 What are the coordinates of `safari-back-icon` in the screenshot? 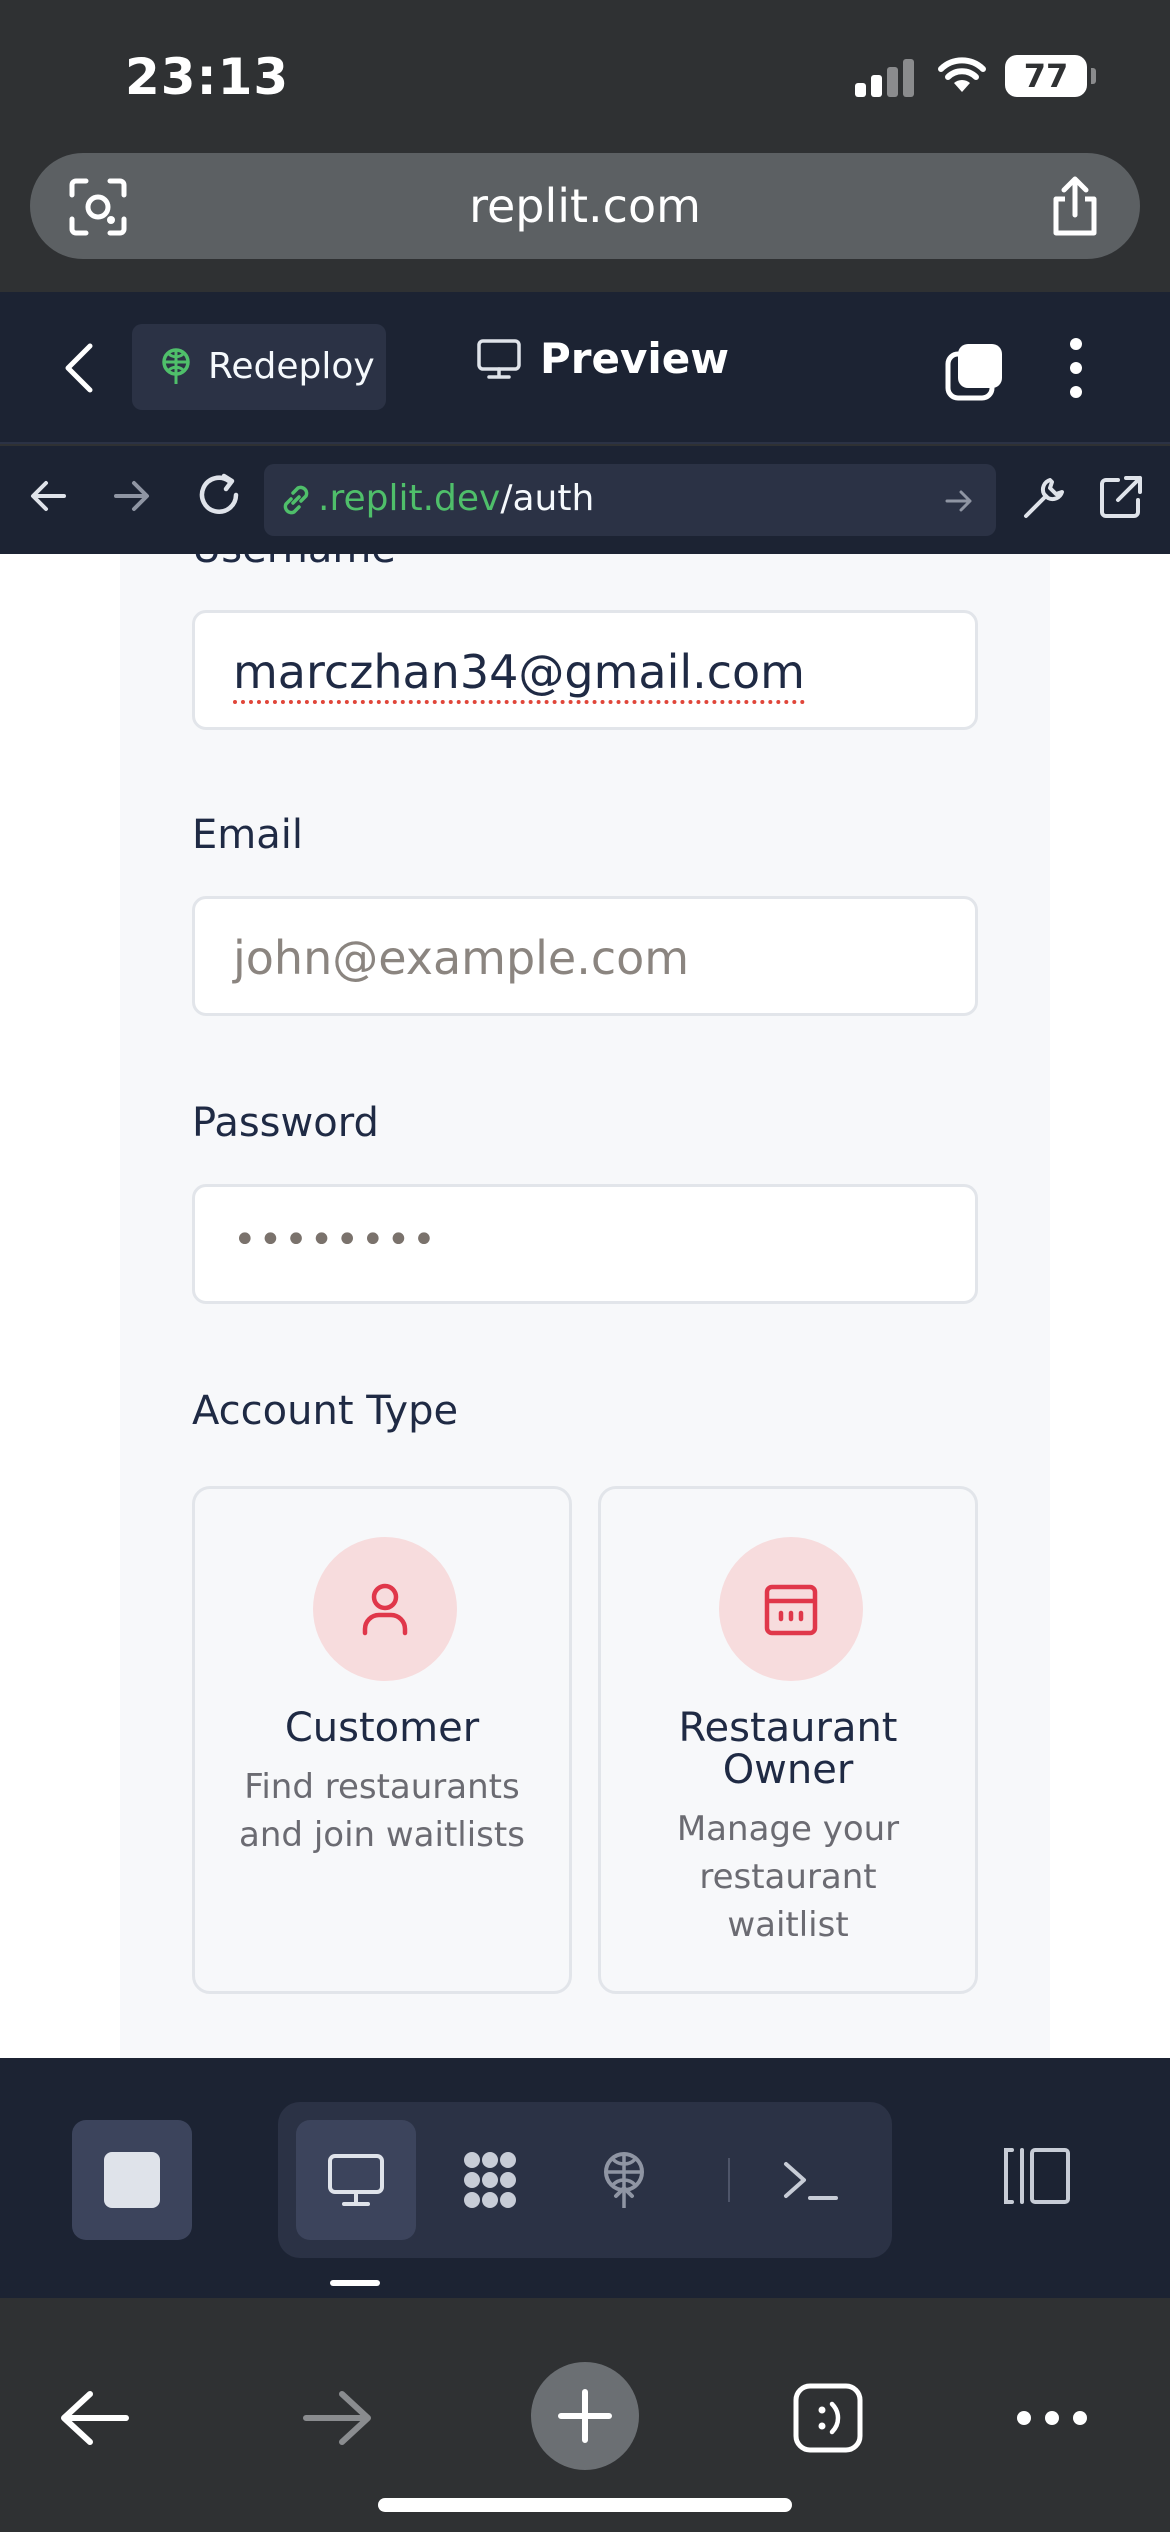 It's located at (94, 2418).